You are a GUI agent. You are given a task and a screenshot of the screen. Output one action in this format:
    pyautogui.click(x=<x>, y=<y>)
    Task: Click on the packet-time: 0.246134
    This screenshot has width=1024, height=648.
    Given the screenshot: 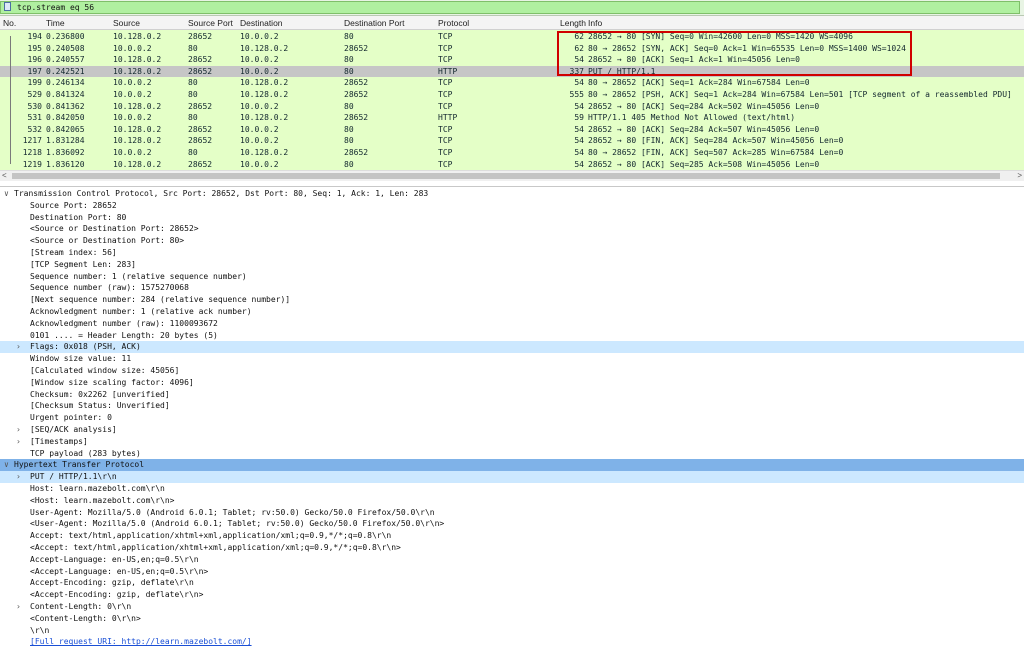 What is the action you would take?
    pyautogui.click(x=65, y=83)
    